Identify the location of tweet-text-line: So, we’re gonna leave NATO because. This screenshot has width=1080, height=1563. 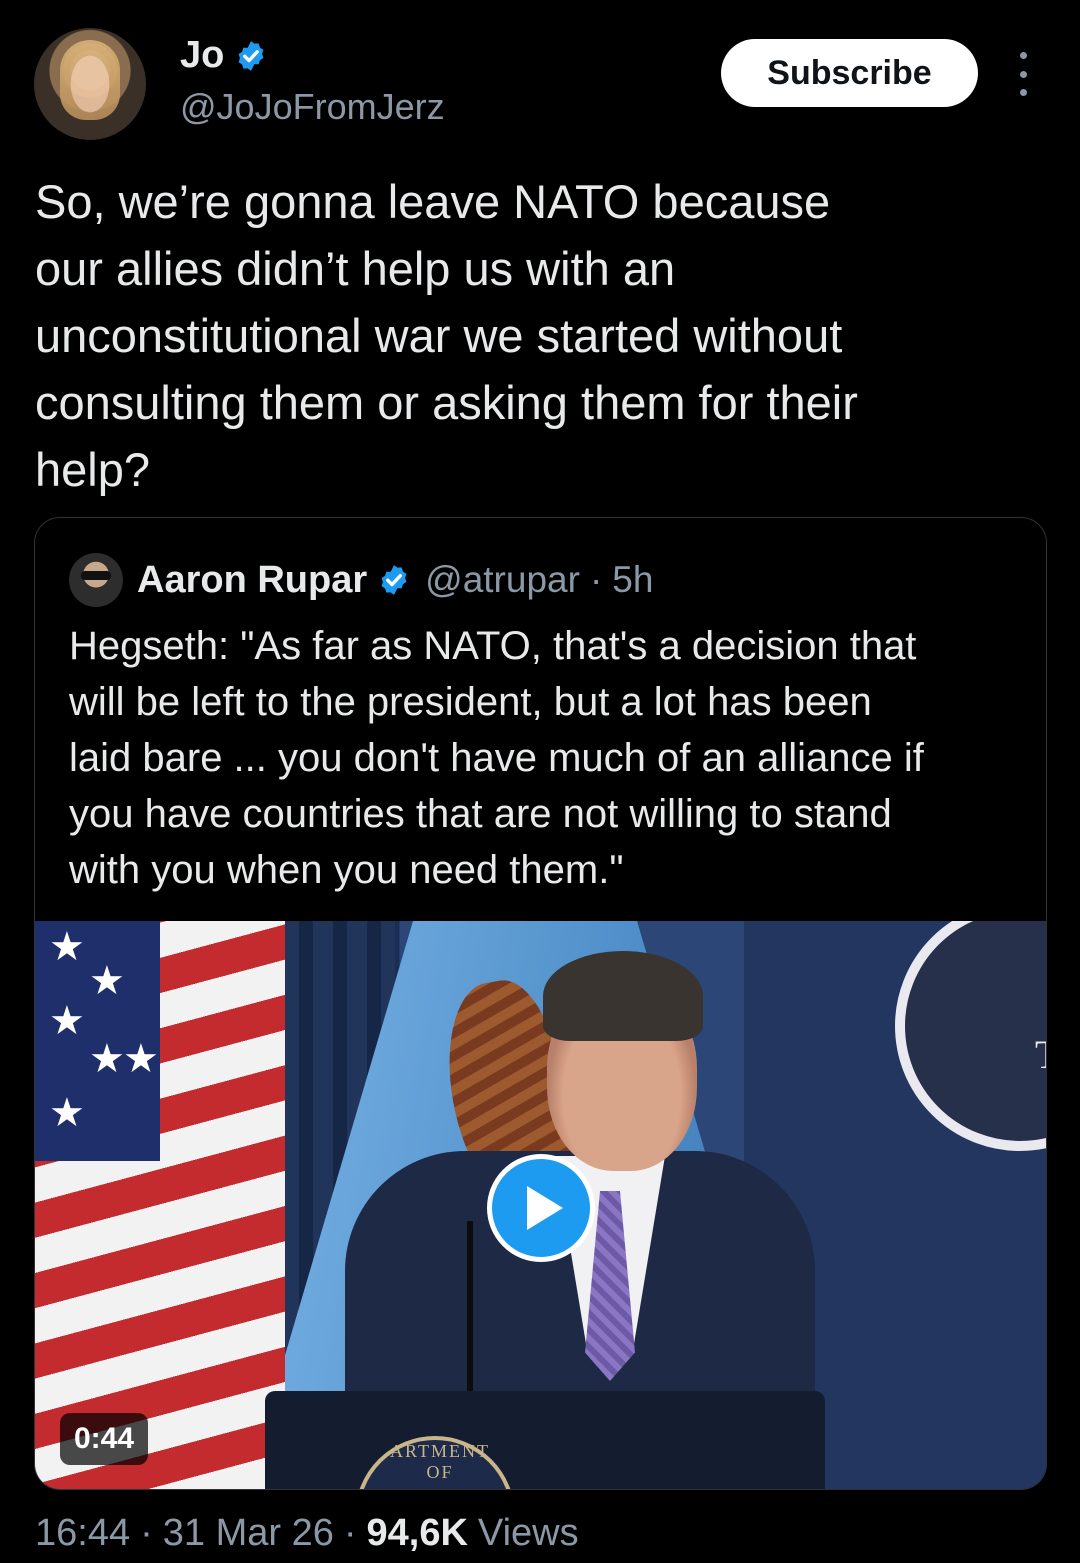
(433, 201).